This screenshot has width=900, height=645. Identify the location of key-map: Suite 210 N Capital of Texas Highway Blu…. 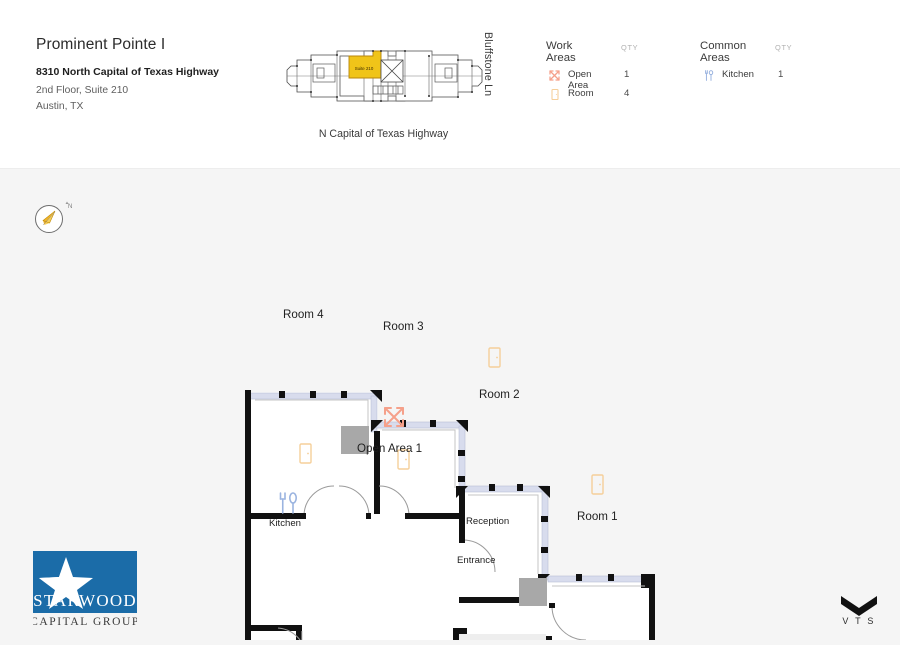
(387, 85).